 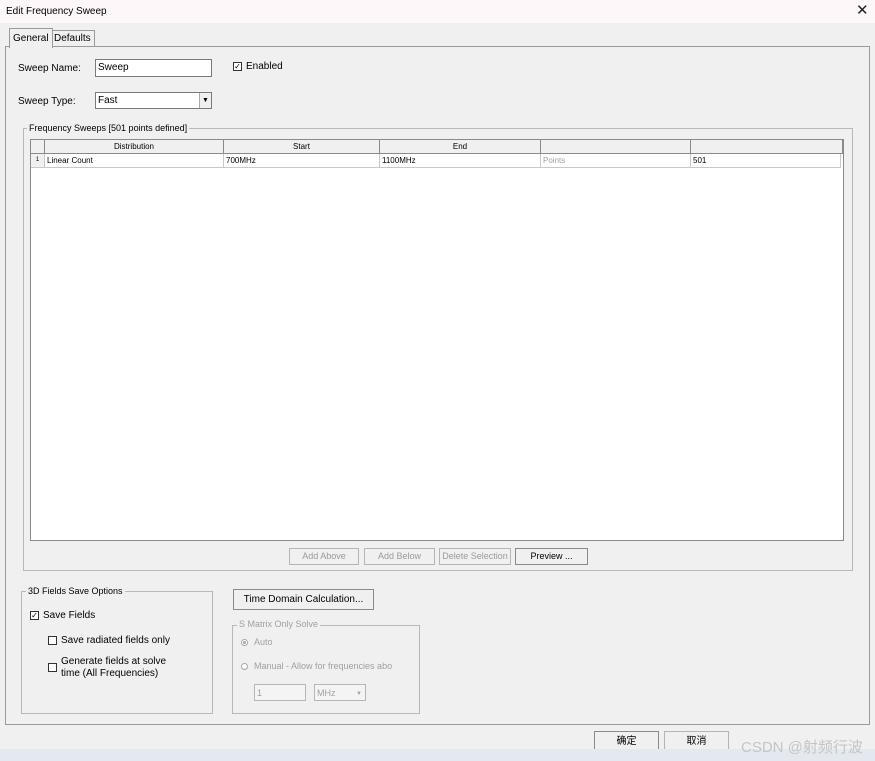 What do you see at coordinates (437, 11) in the screenshot?
I see `title-bar` at bounding box center [437, 11].